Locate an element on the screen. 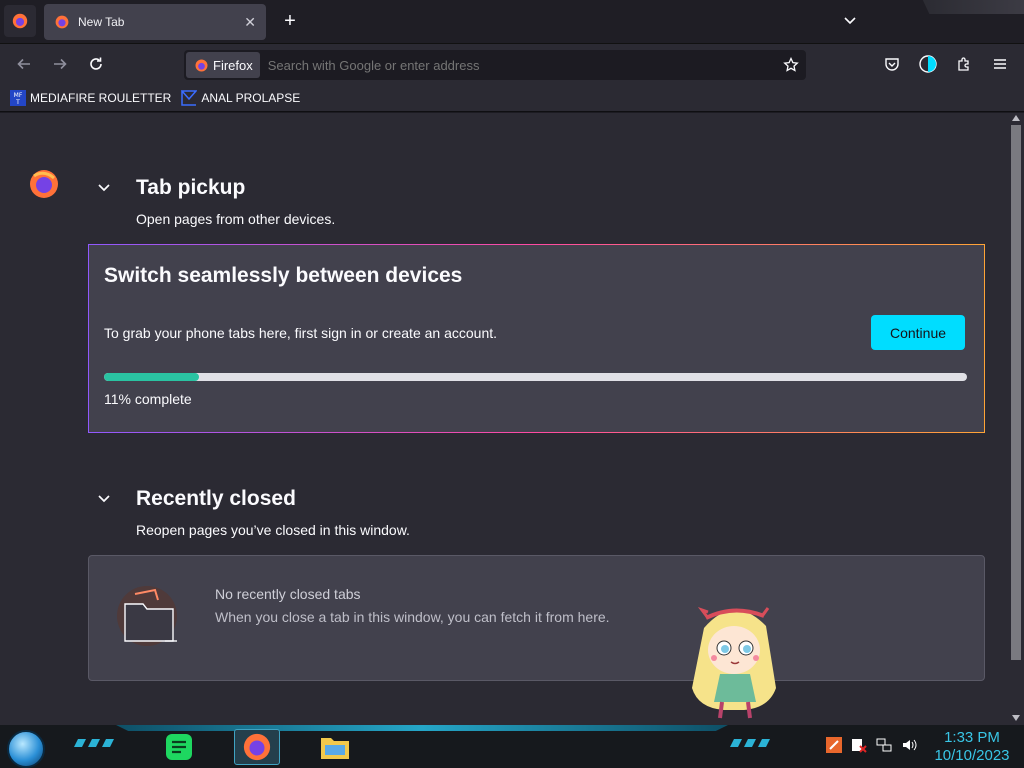 The image size is (1024, 768). window-decoration is located at coordinates (973, 7).